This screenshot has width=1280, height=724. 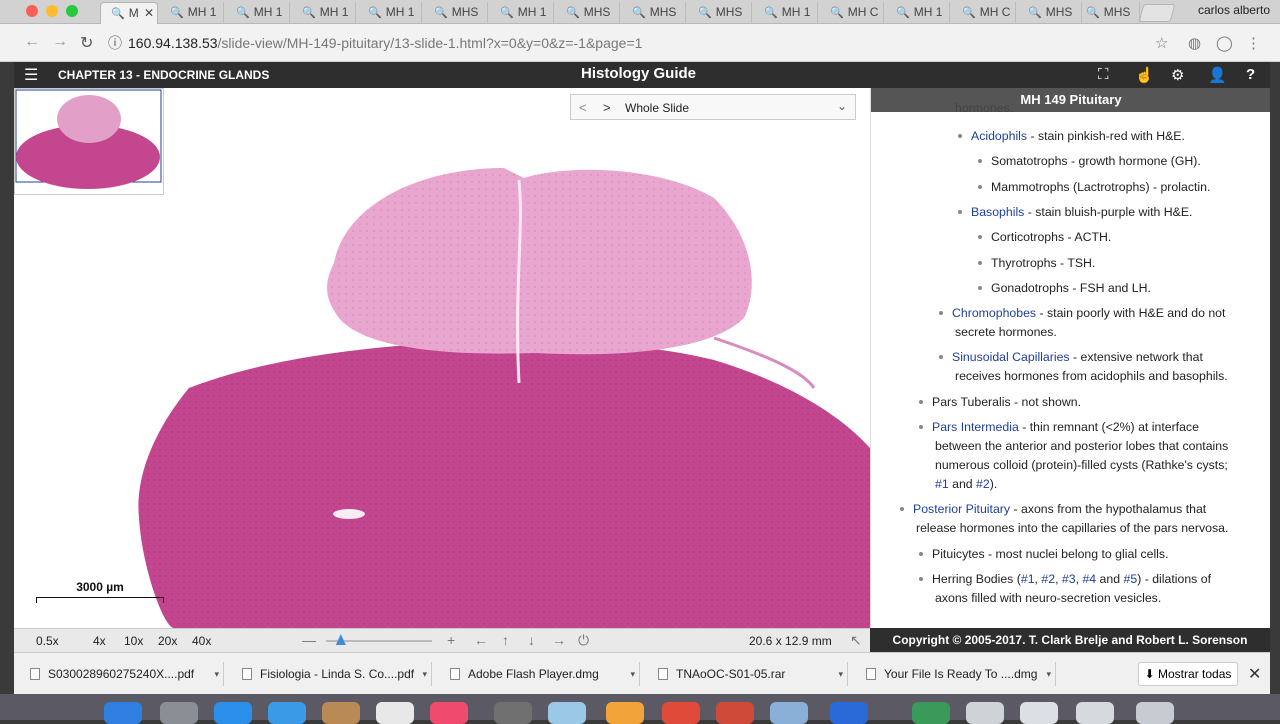 I want to click on link-sinusoidal-capillaries: Sinusoidal Capillaries, so click(x=1011, y=357).